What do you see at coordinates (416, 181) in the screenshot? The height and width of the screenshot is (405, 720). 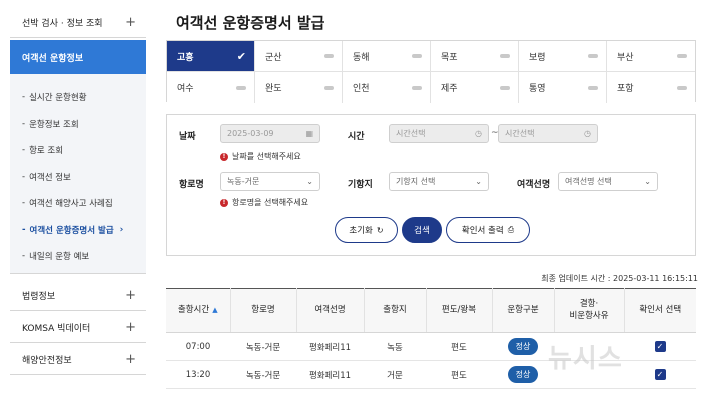 I see `port-of-call-value: 기항지 선택` at bounding box center [416, 181].